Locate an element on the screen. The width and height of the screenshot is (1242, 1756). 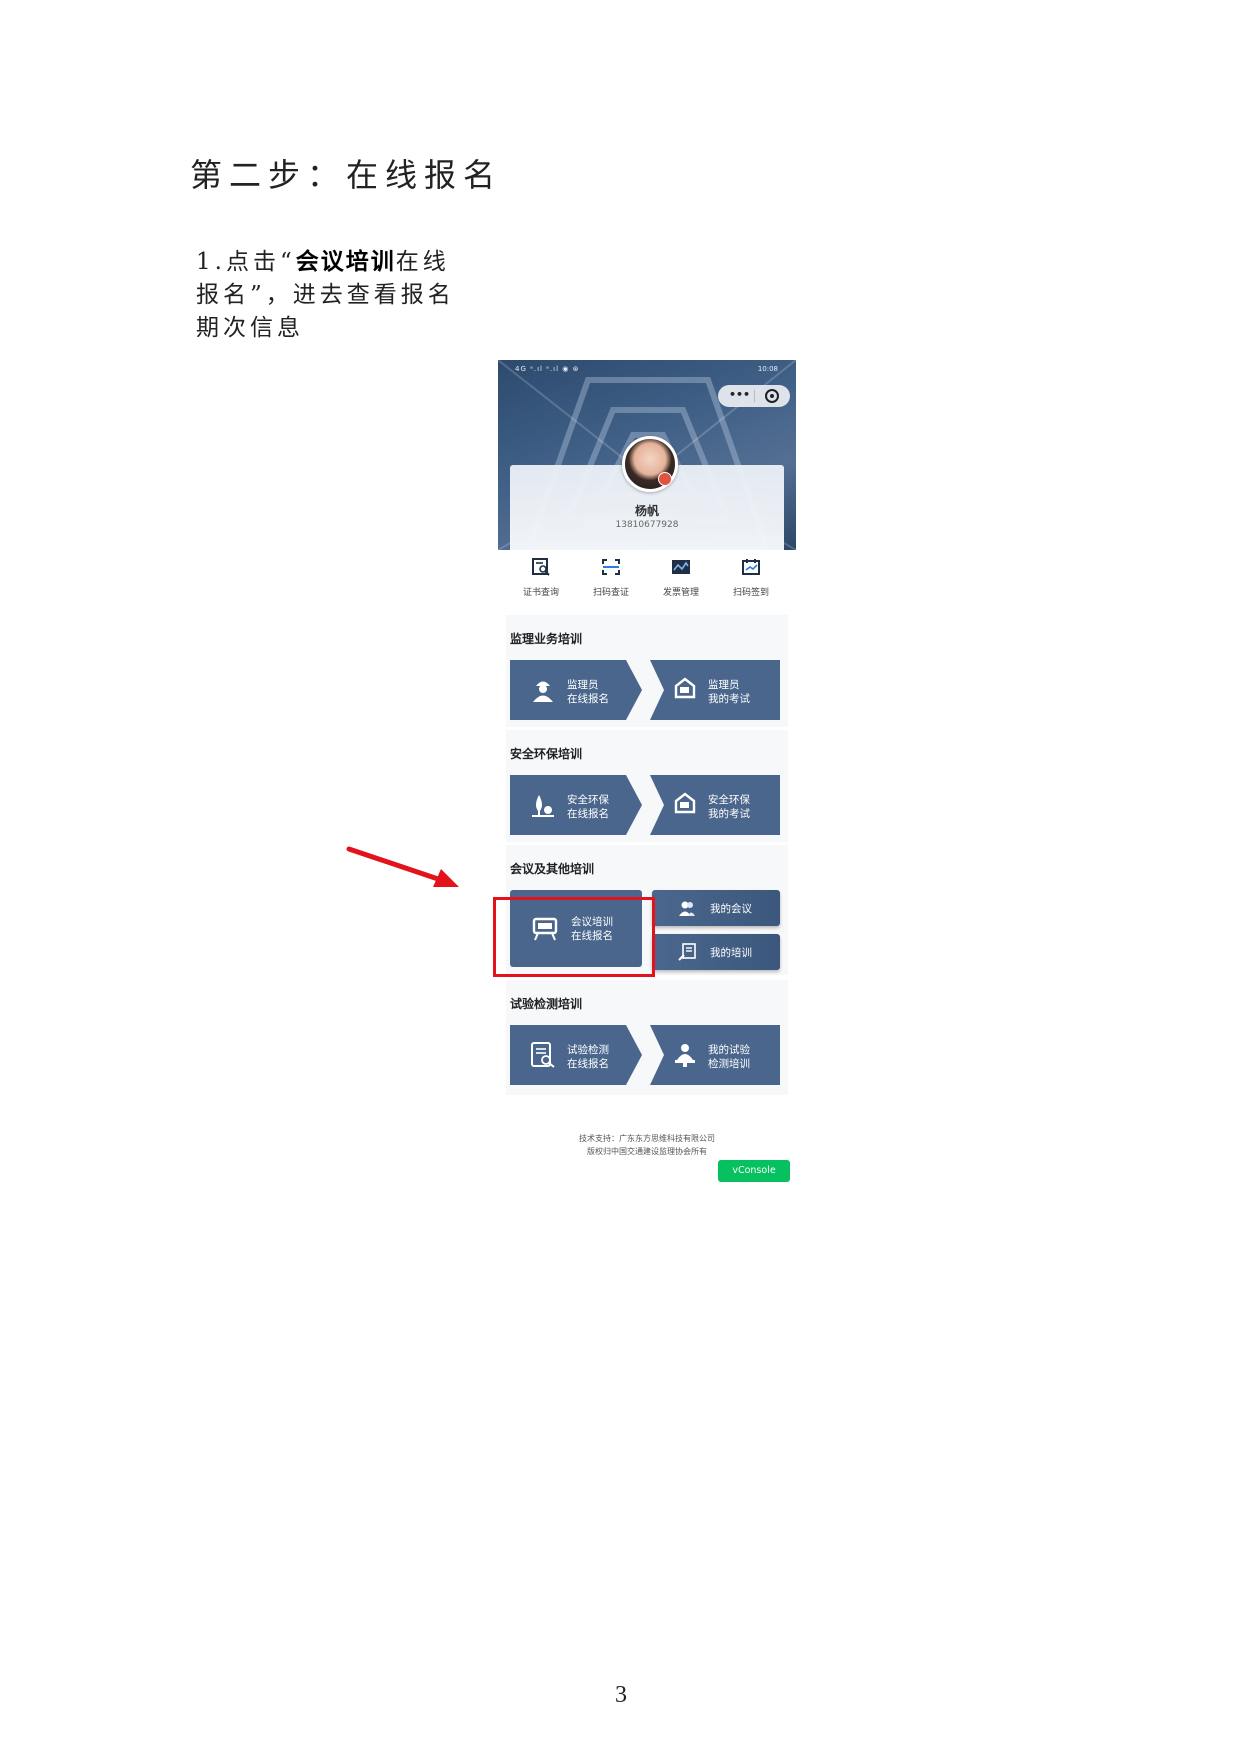
my-meetings-button: 我的会议 is located at coordinates (716, 908).